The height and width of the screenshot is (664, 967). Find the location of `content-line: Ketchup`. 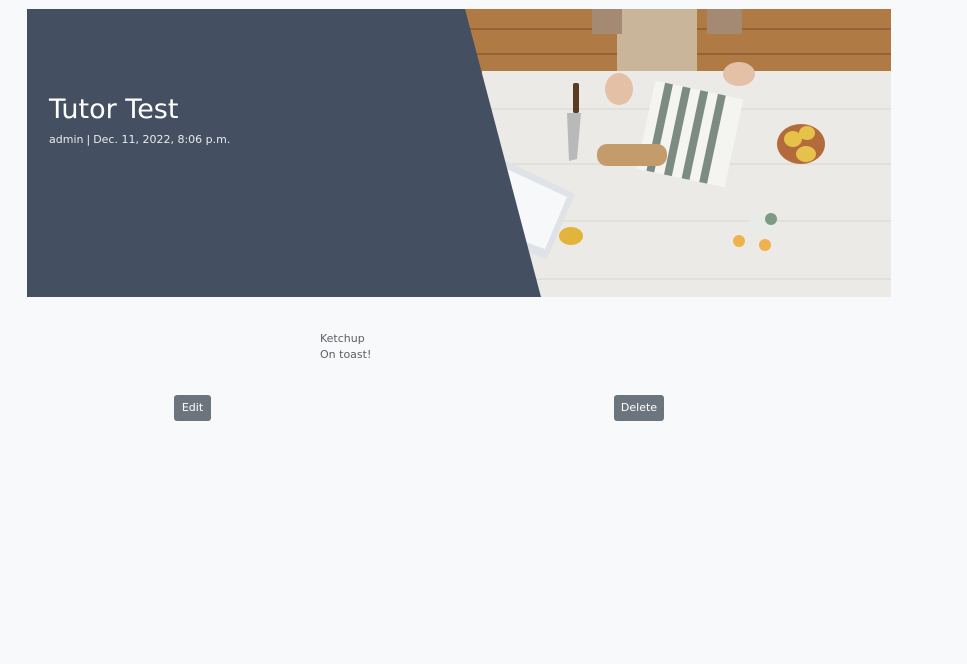

content-line: Ketchup is located at coordinates (342, 338).